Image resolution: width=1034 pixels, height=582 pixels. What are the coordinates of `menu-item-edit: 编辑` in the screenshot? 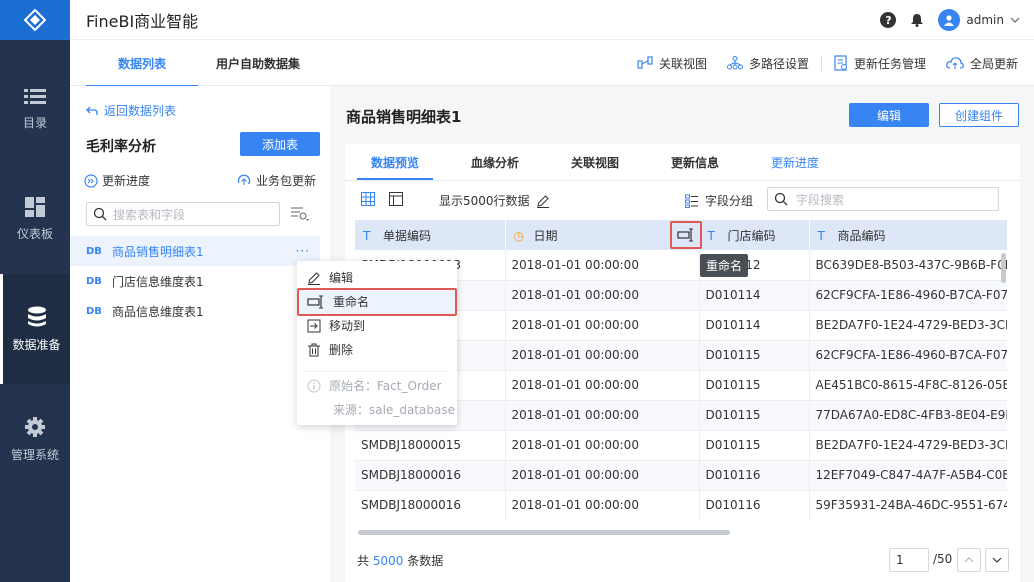 It's located at (330, 277).